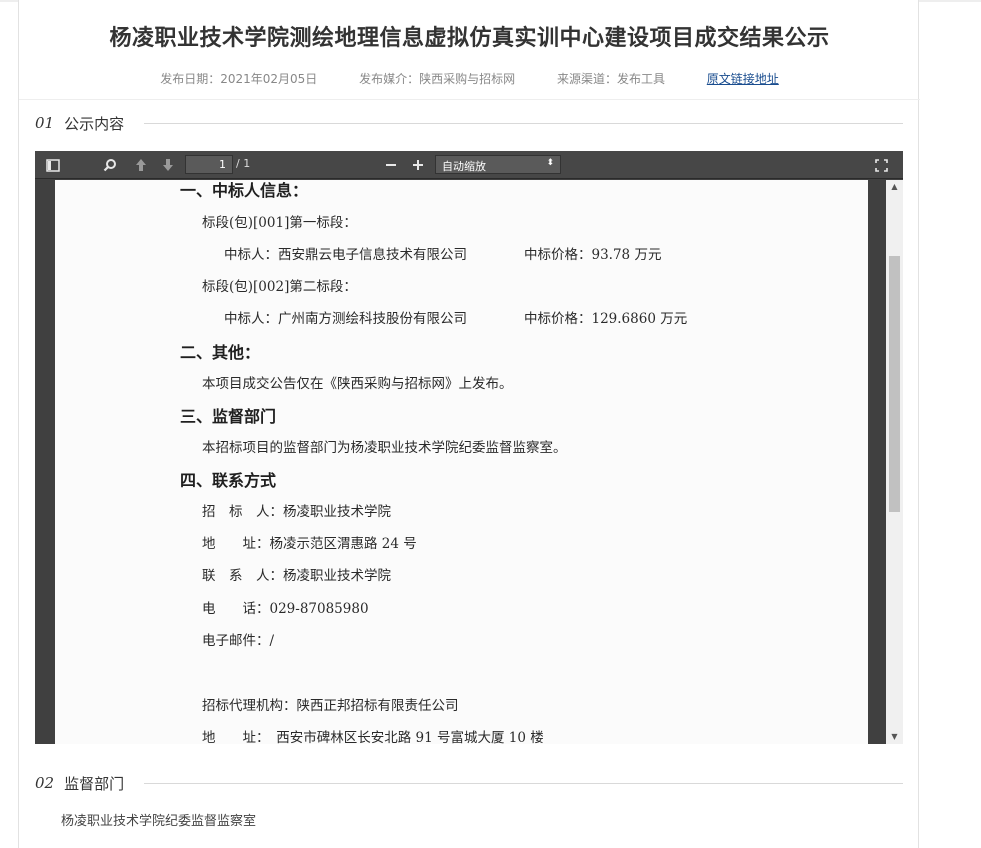 Image resolution: width=981 pixels, height=848 pixels. Describe the element at coordinates (384, 448) in the screenshot. I see `doc-supervision: 本招标项目的监督部门为杨凌职业技术学院纪委监督监察室。` at that location.